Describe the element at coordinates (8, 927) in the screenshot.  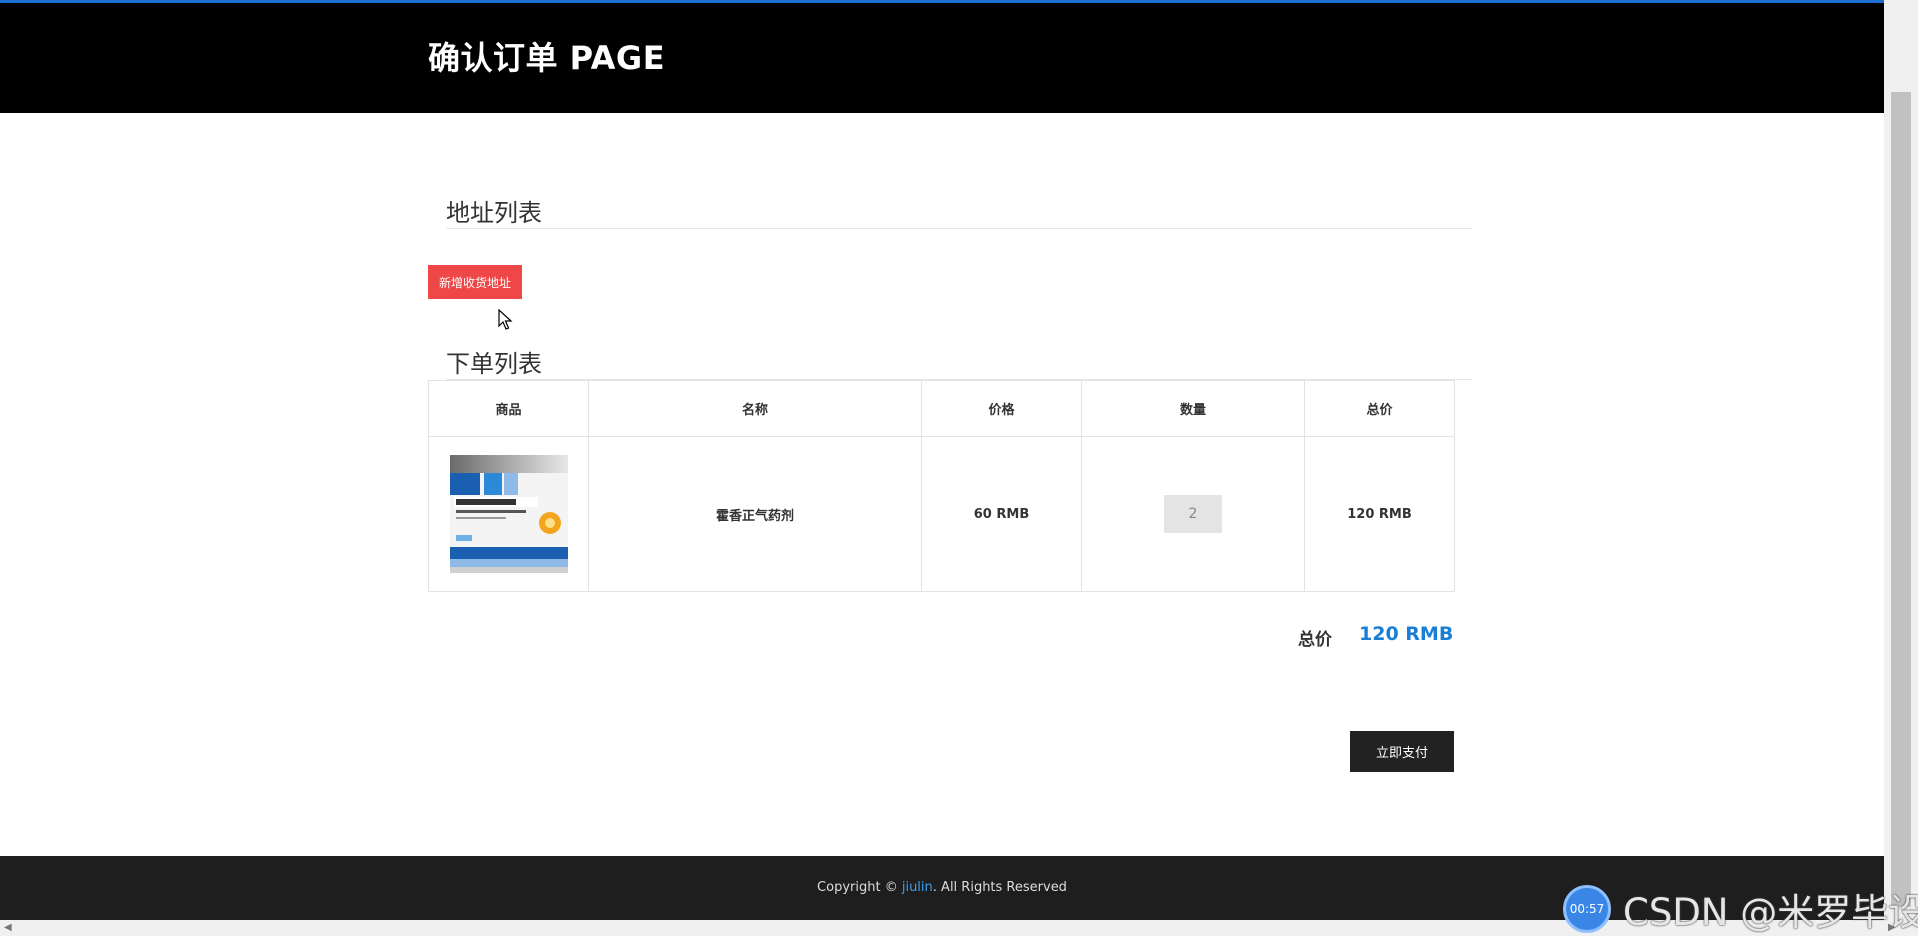
I see `scroll-left-arrow-icon: ◀` at that location.